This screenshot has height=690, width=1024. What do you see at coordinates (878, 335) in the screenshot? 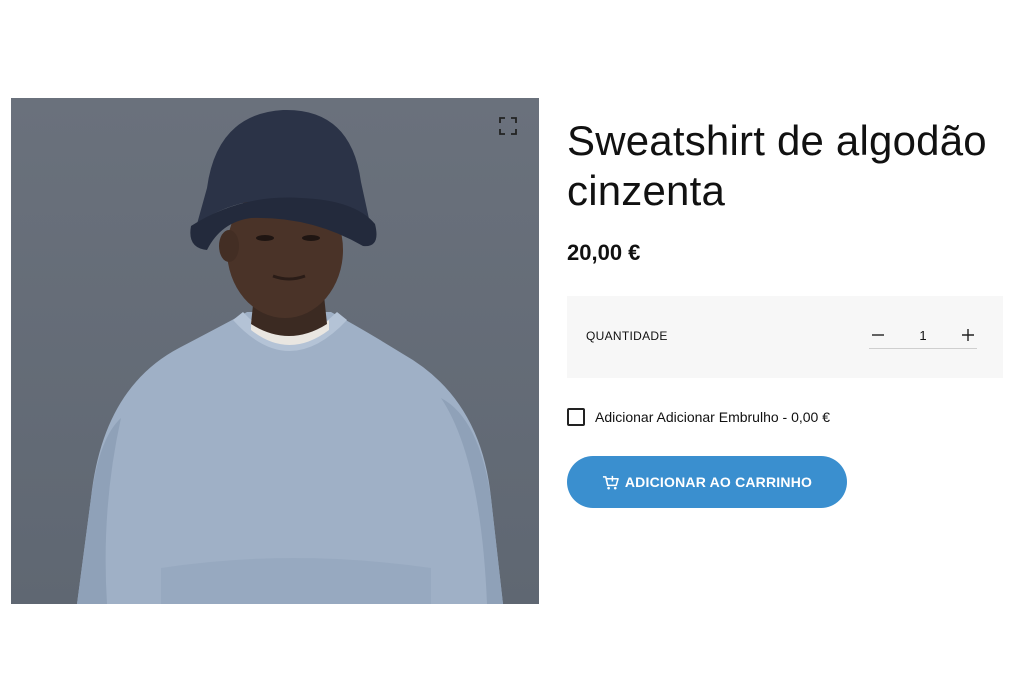
I see `minus-icon` at bounding box center [878, 335].